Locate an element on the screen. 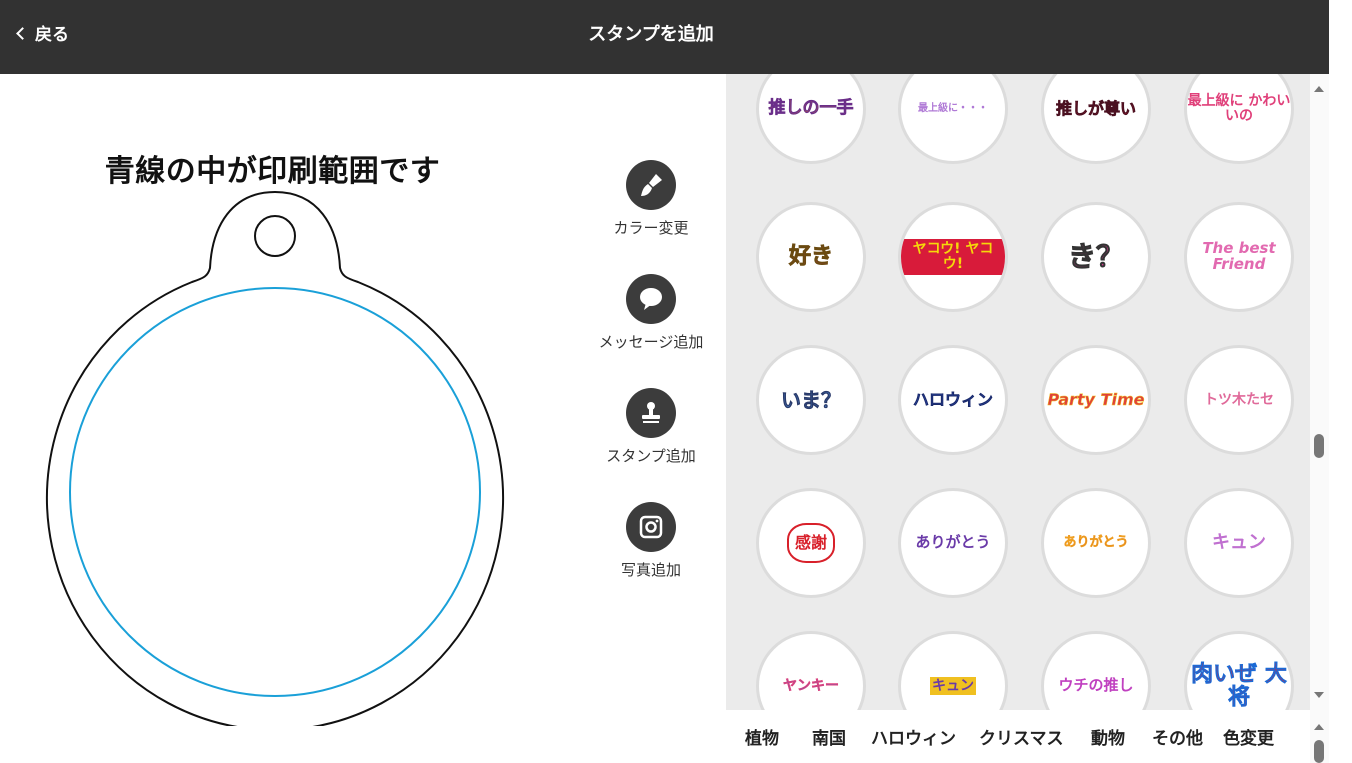 Image resolution: width=1352 pixels, height=763 pixels. category-tropical: 南国 is located at coordinates (829, 736).